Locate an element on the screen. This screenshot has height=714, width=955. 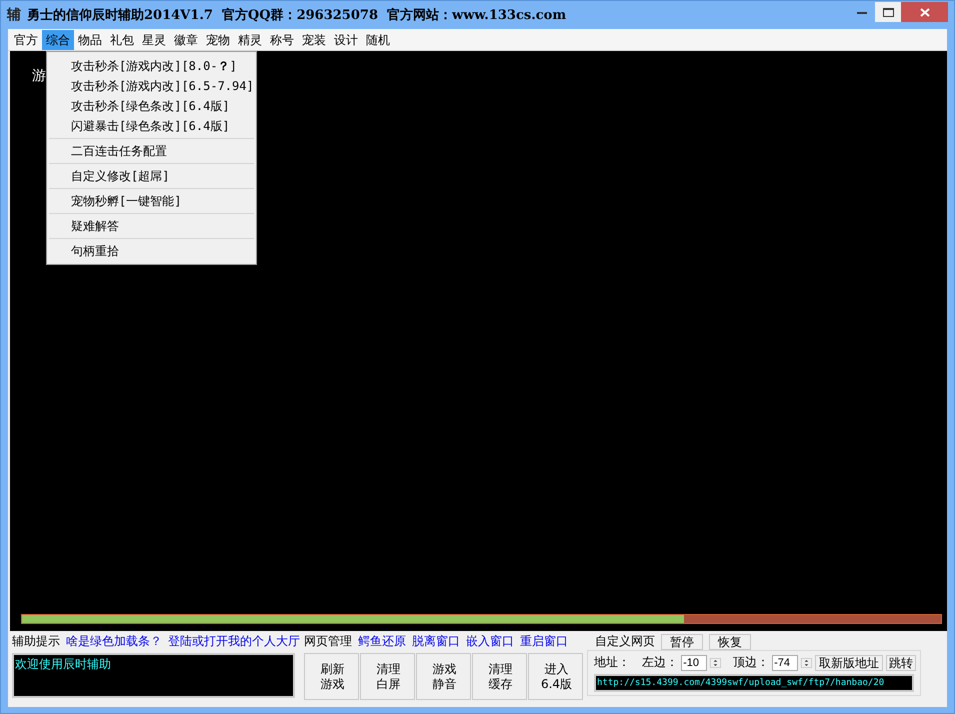
control-button: 暂停 is located at coordinates (682, 642).